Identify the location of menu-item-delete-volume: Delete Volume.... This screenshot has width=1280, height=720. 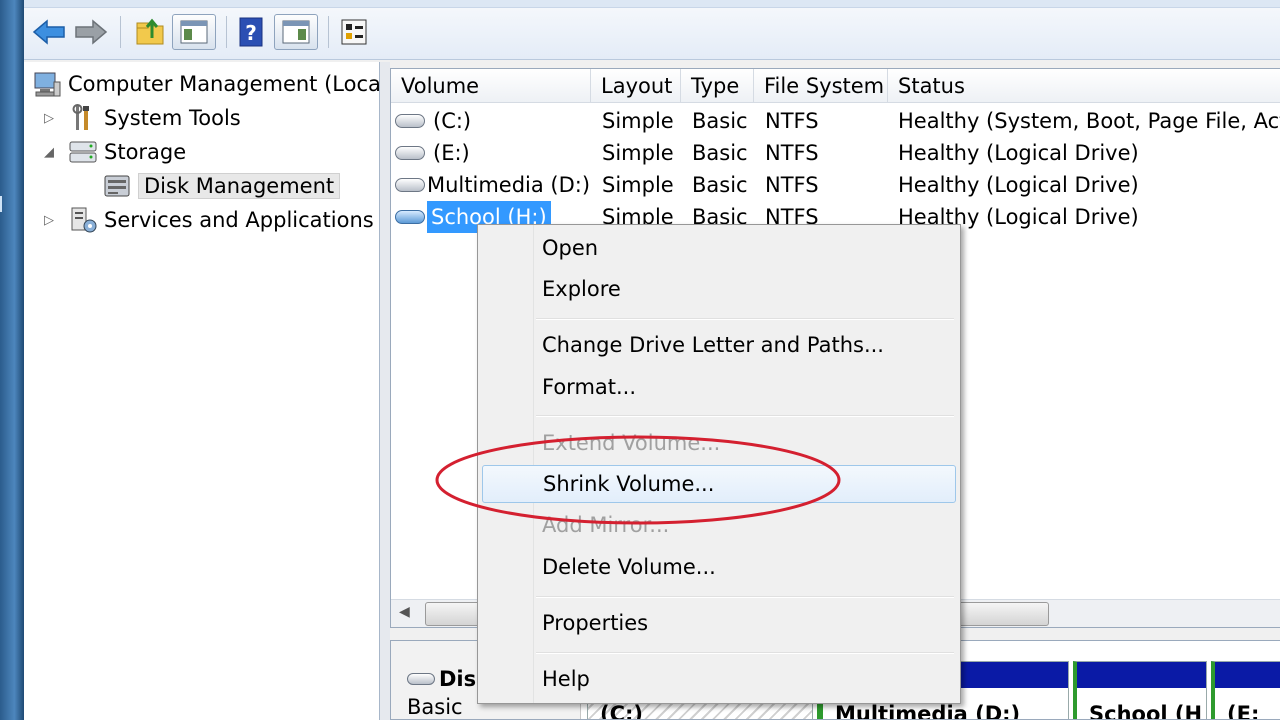
(719, 567).